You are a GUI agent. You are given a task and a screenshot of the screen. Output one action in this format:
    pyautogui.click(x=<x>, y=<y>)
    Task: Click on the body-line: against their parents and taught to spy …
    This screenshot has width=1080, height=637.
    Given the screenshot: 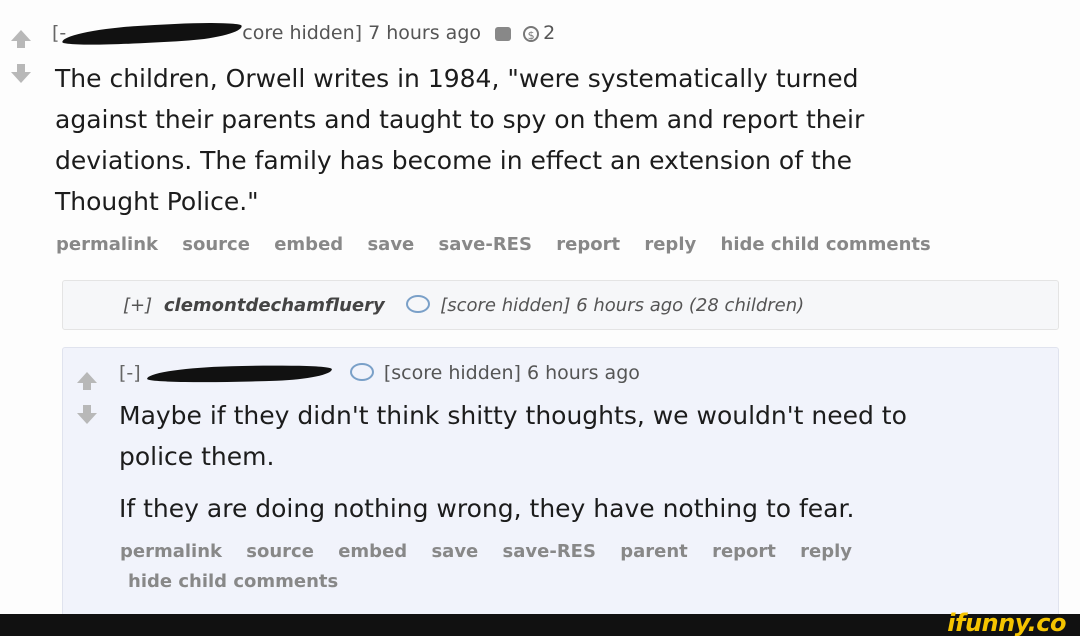 What is the action you would take?
    pyautogui.click(x=460, y=119)
    